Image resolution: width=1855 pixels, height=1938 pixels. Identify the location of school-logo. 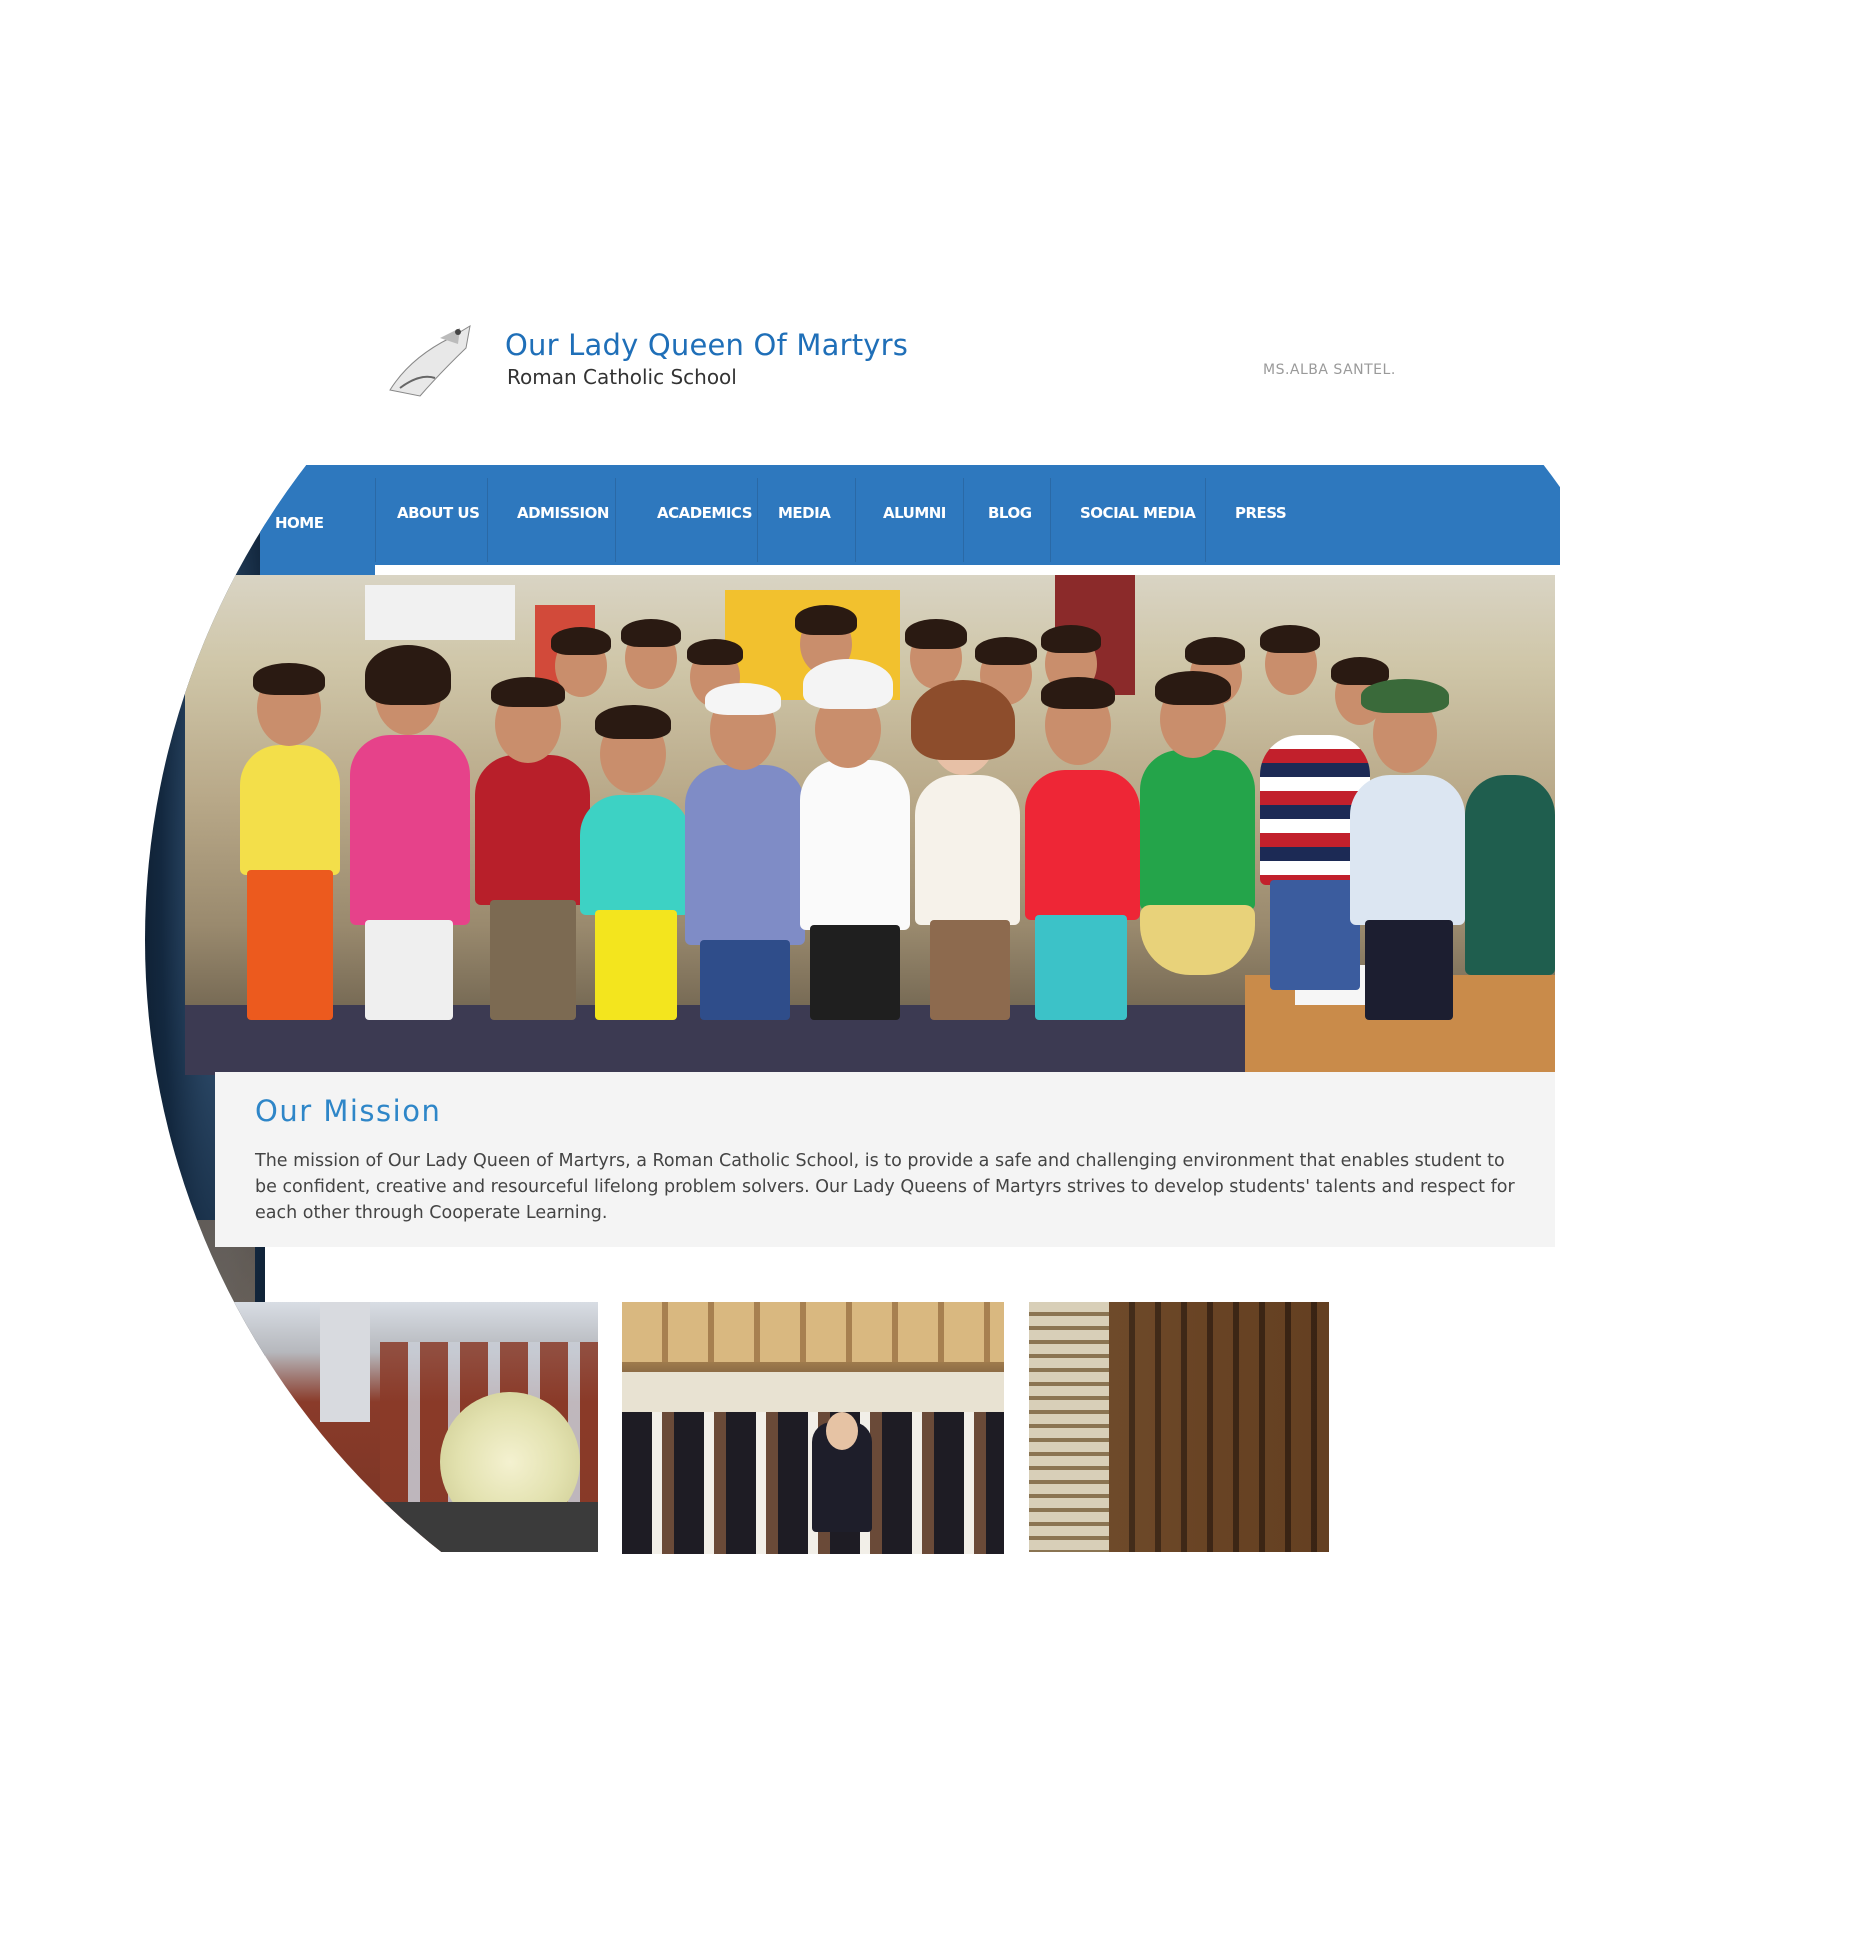
(430, 359).